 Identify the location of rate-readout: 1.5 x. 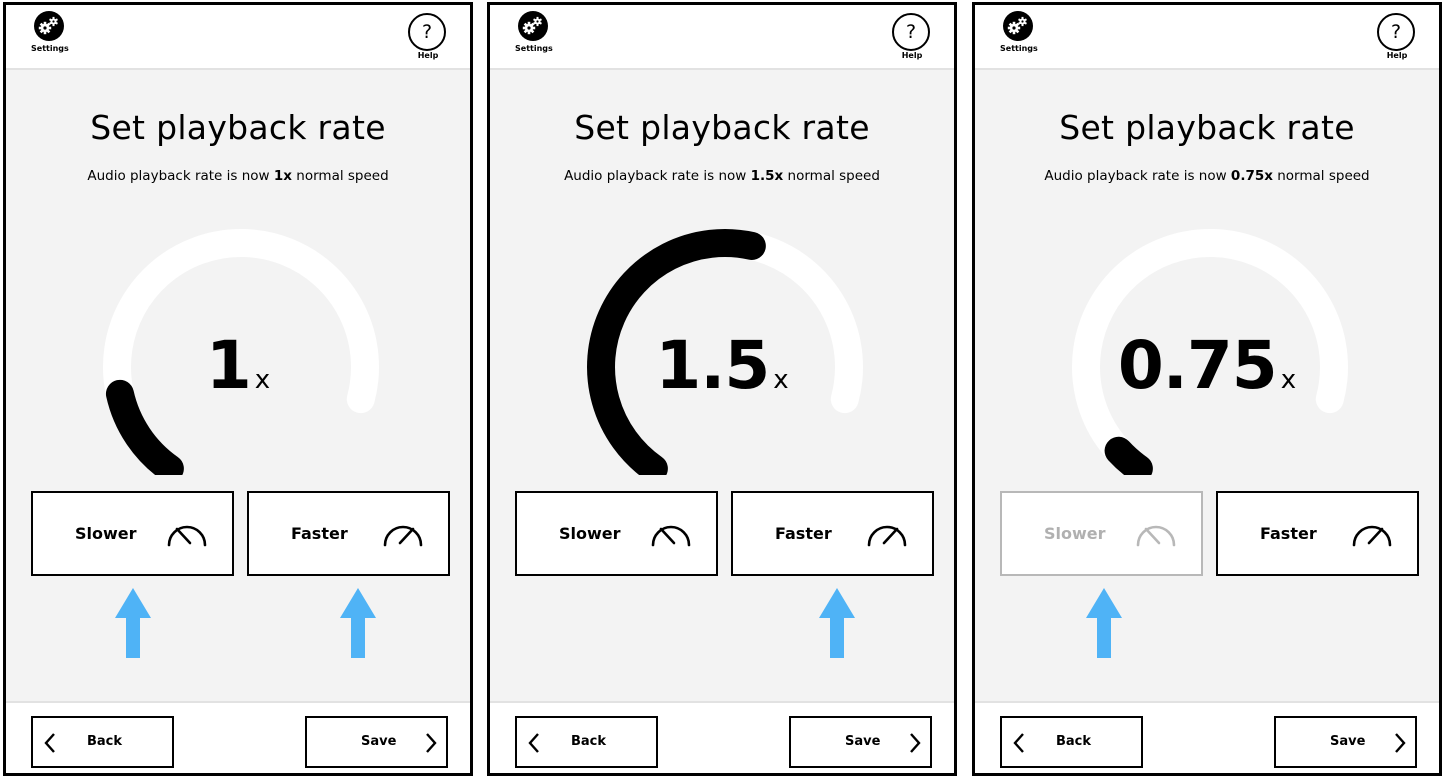
(722, 365).